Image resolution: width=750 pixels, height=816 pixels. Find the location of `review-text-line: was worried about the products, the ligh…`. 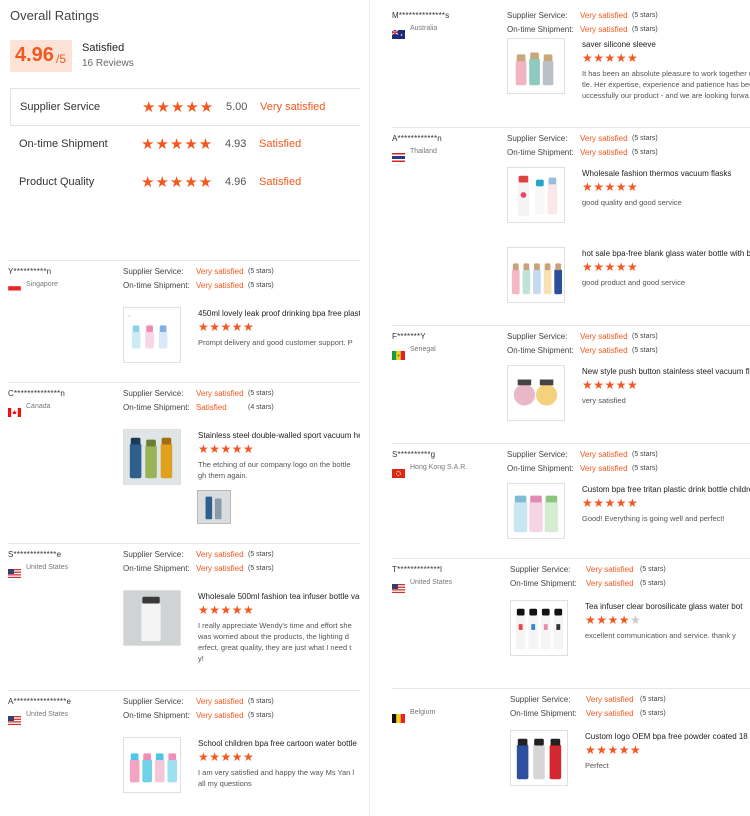

review-text-line: was worried about the products, the ligh… is located at coordinates (273, 636).